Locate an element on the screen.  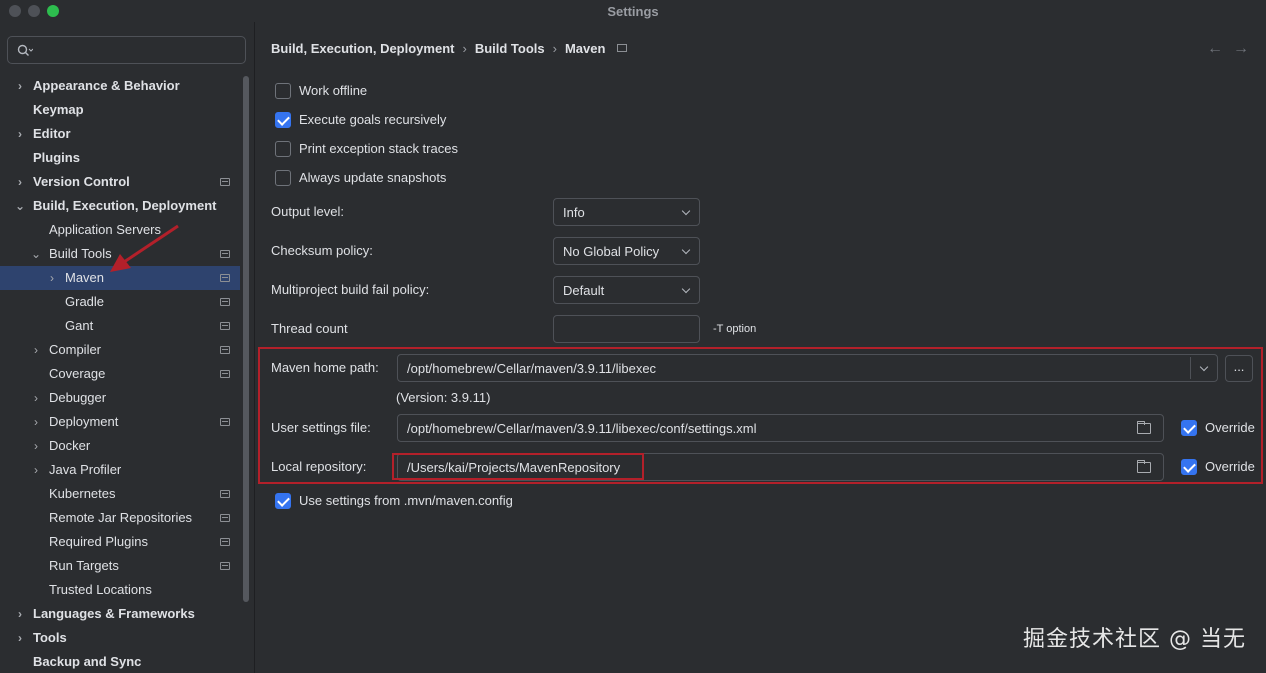
sidebar-item-compiler: › Compiler is located at coordinates (120, 350).